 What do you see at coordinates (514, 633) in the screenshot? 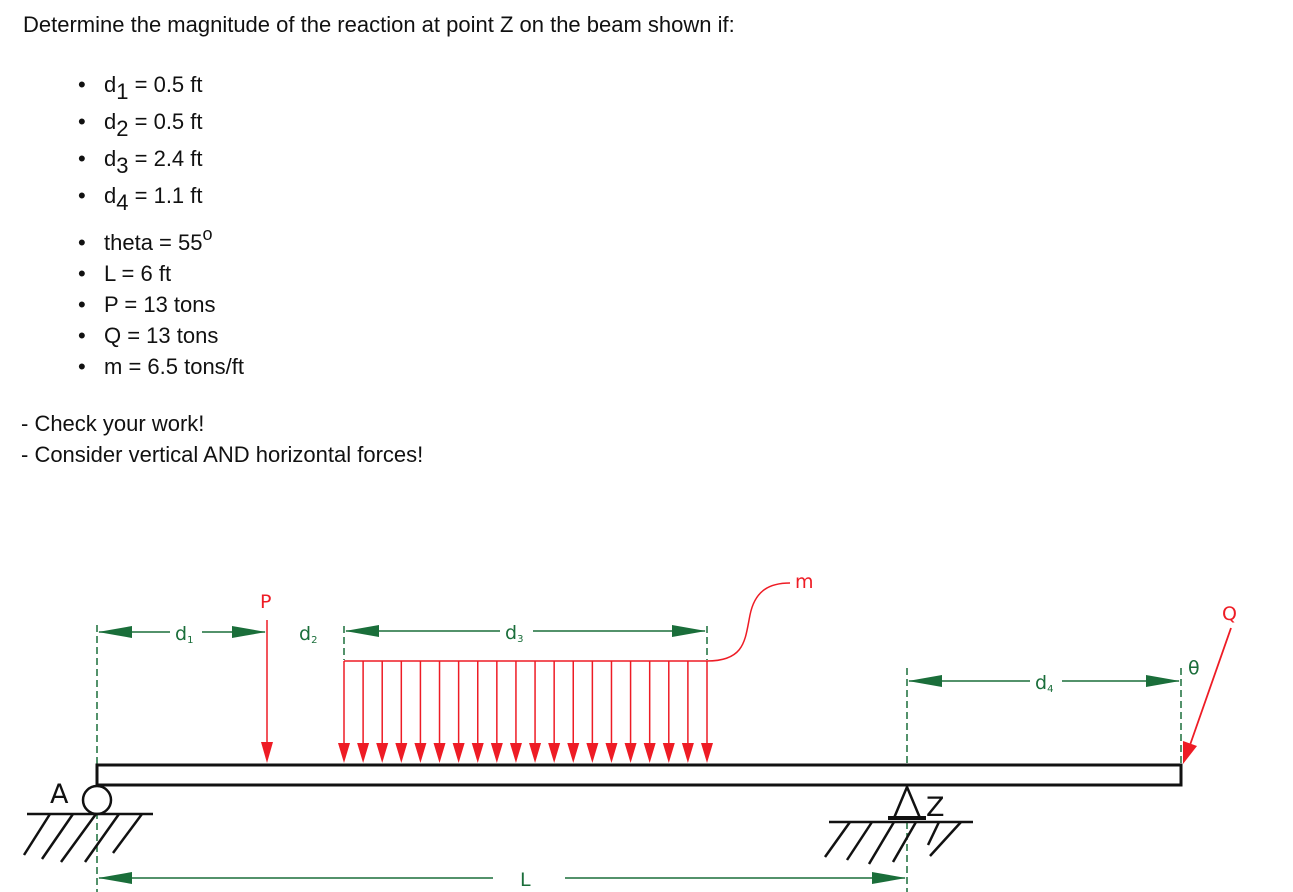
I see `label-d3: d3` at bounding box center [514, 633].